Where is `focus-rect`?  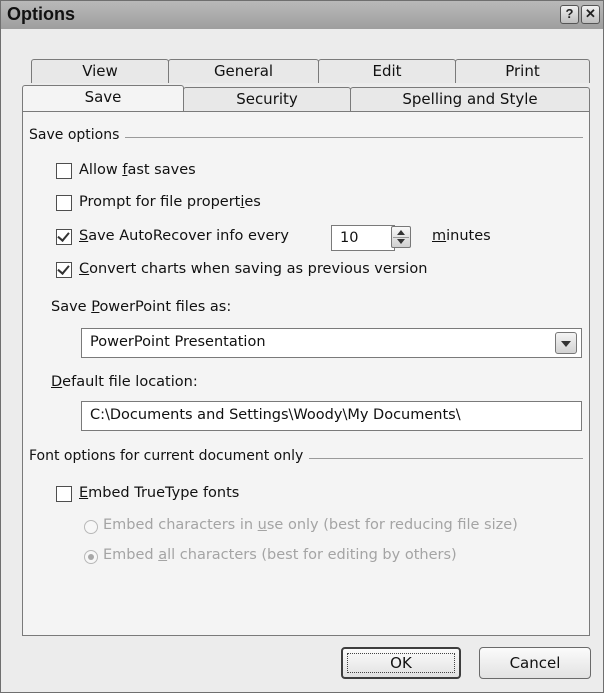
focus-rect is located at coordinates (401, 663).